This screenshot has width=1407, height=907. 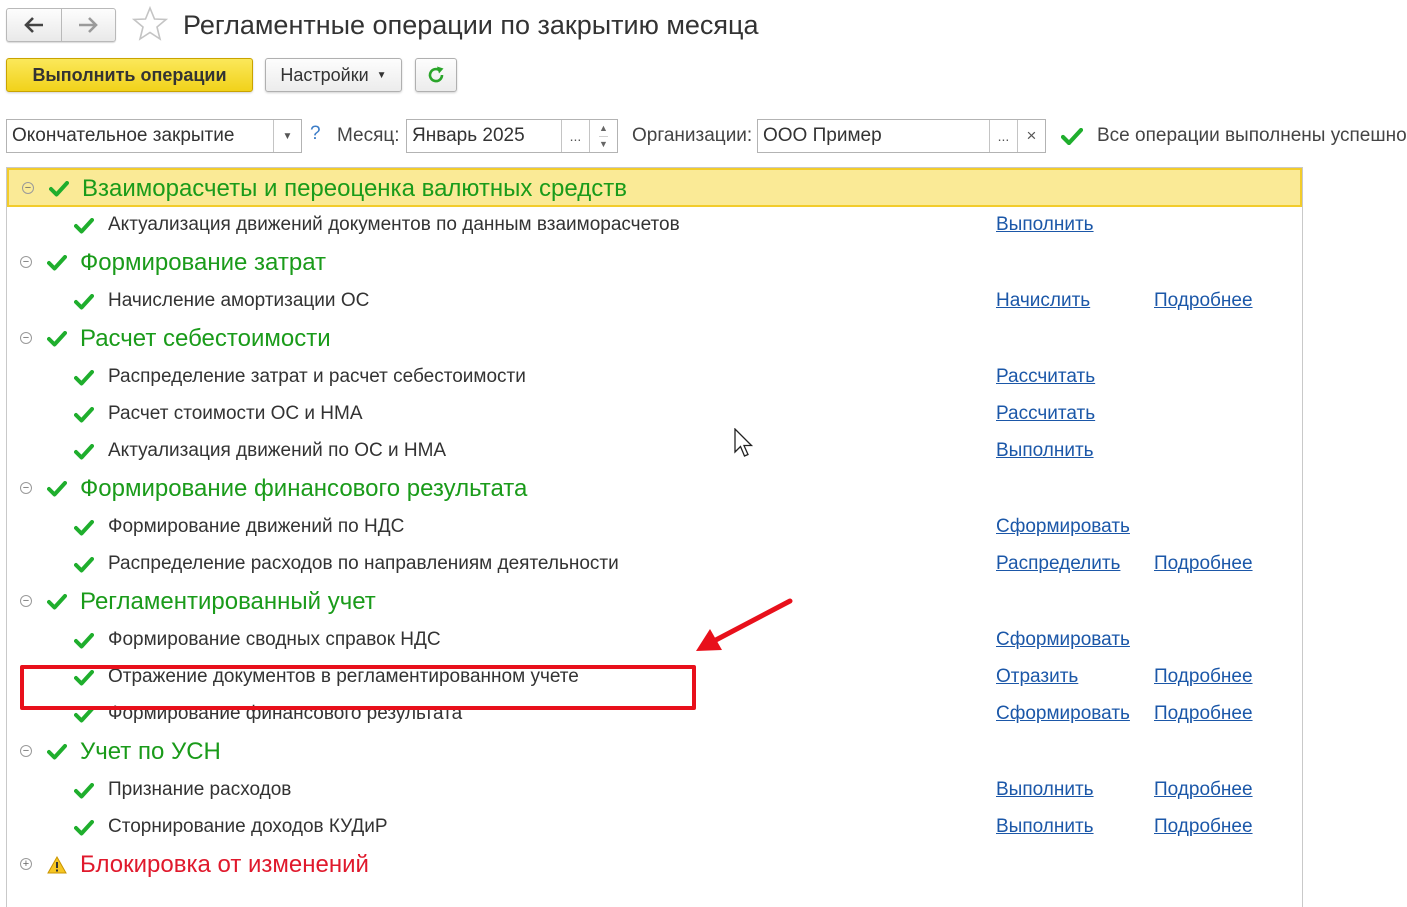 What do you see at coordinates (654, 752) in the screenshot?
I see `group-row: − Учет по УСН` at bounding box center [654, 752].